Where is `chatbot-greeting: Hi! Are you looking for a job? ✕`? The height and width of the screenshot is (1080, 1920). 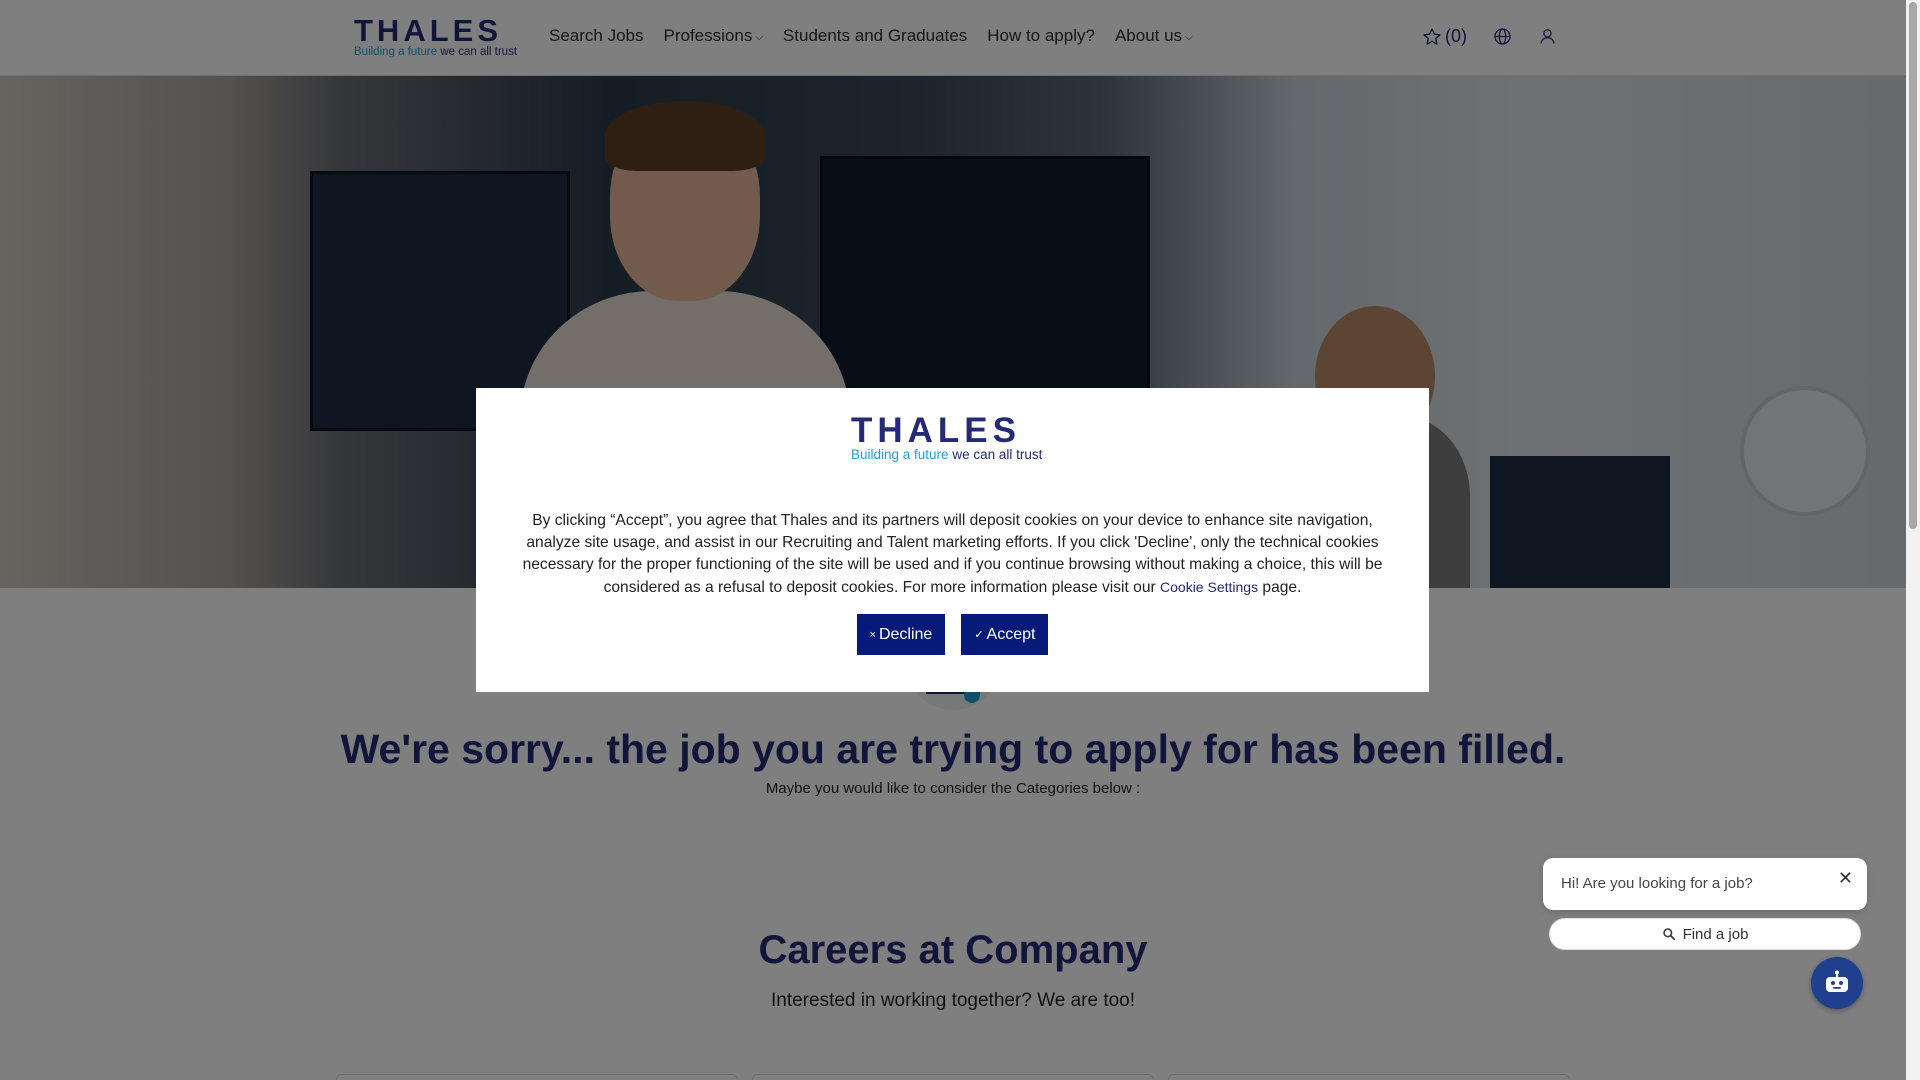 chatbot-greeting: Hi! Are you looking for a job? ✕ is located at coordinates (1705, 884).